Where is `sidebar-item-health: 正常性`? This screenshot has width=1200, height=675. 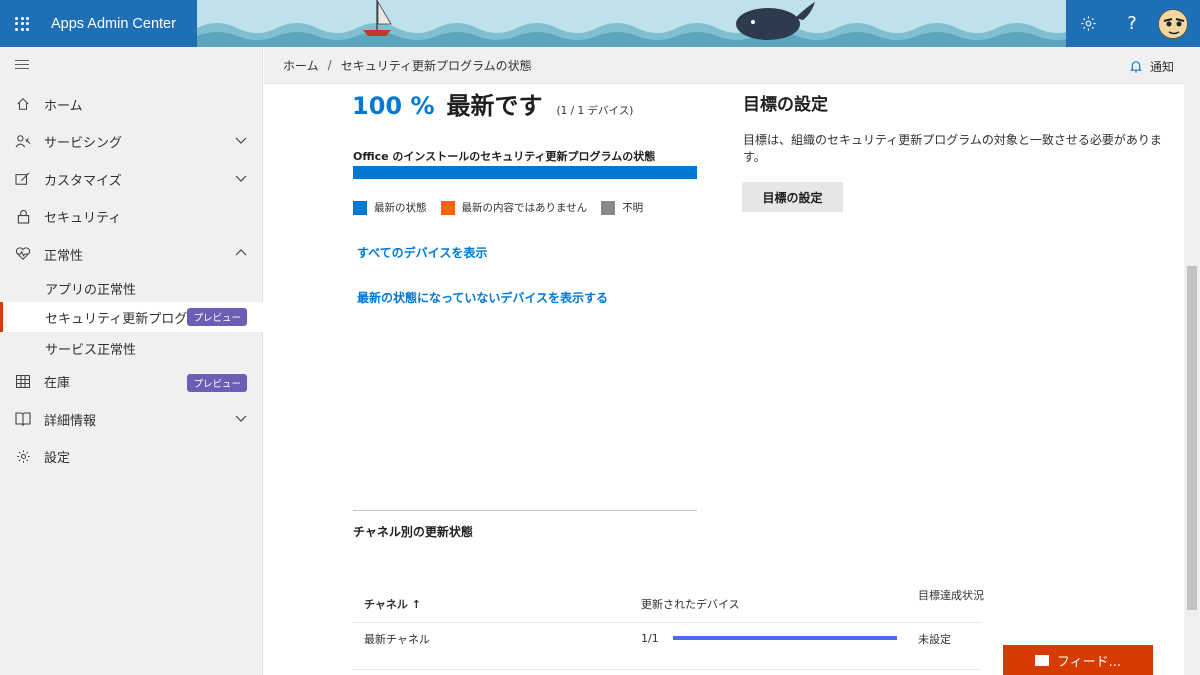 sidebar-item-health: 正常性 is located at coordinates (131, 254).